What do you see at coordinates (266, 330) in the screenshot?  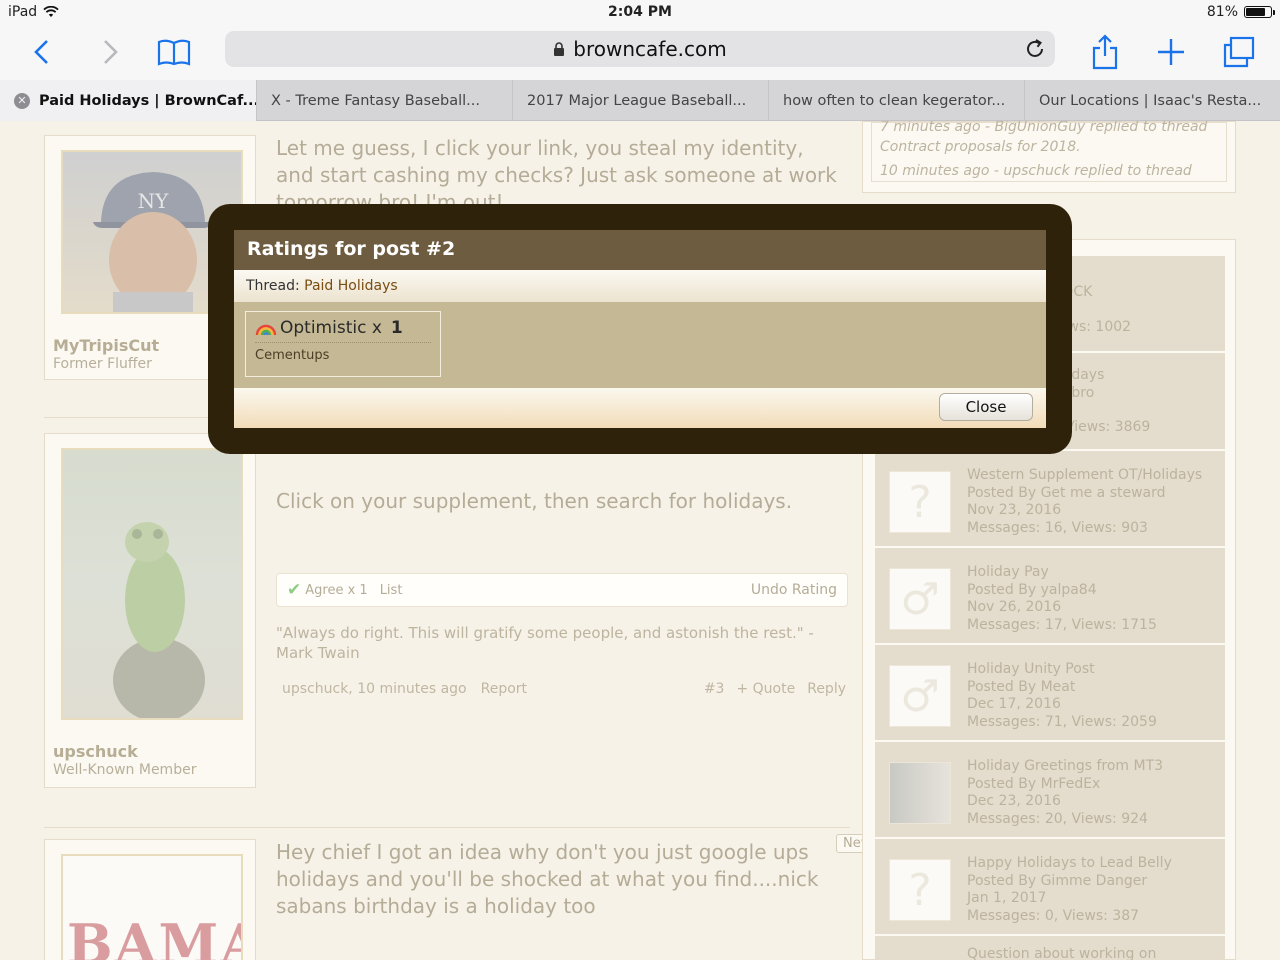 I see `rainbow-icon` at bounding box center [266, 330].